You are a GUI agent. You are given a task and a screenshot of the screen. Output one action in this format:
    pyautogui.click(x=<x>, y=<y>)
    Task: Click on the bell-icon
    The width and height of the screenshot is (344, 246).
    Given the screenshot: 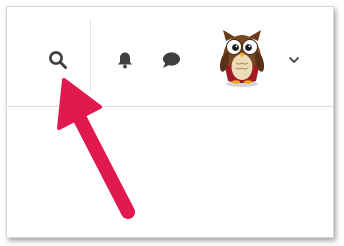 What is the action you would take?
    pyautogui.click(x=125, y=60)
    